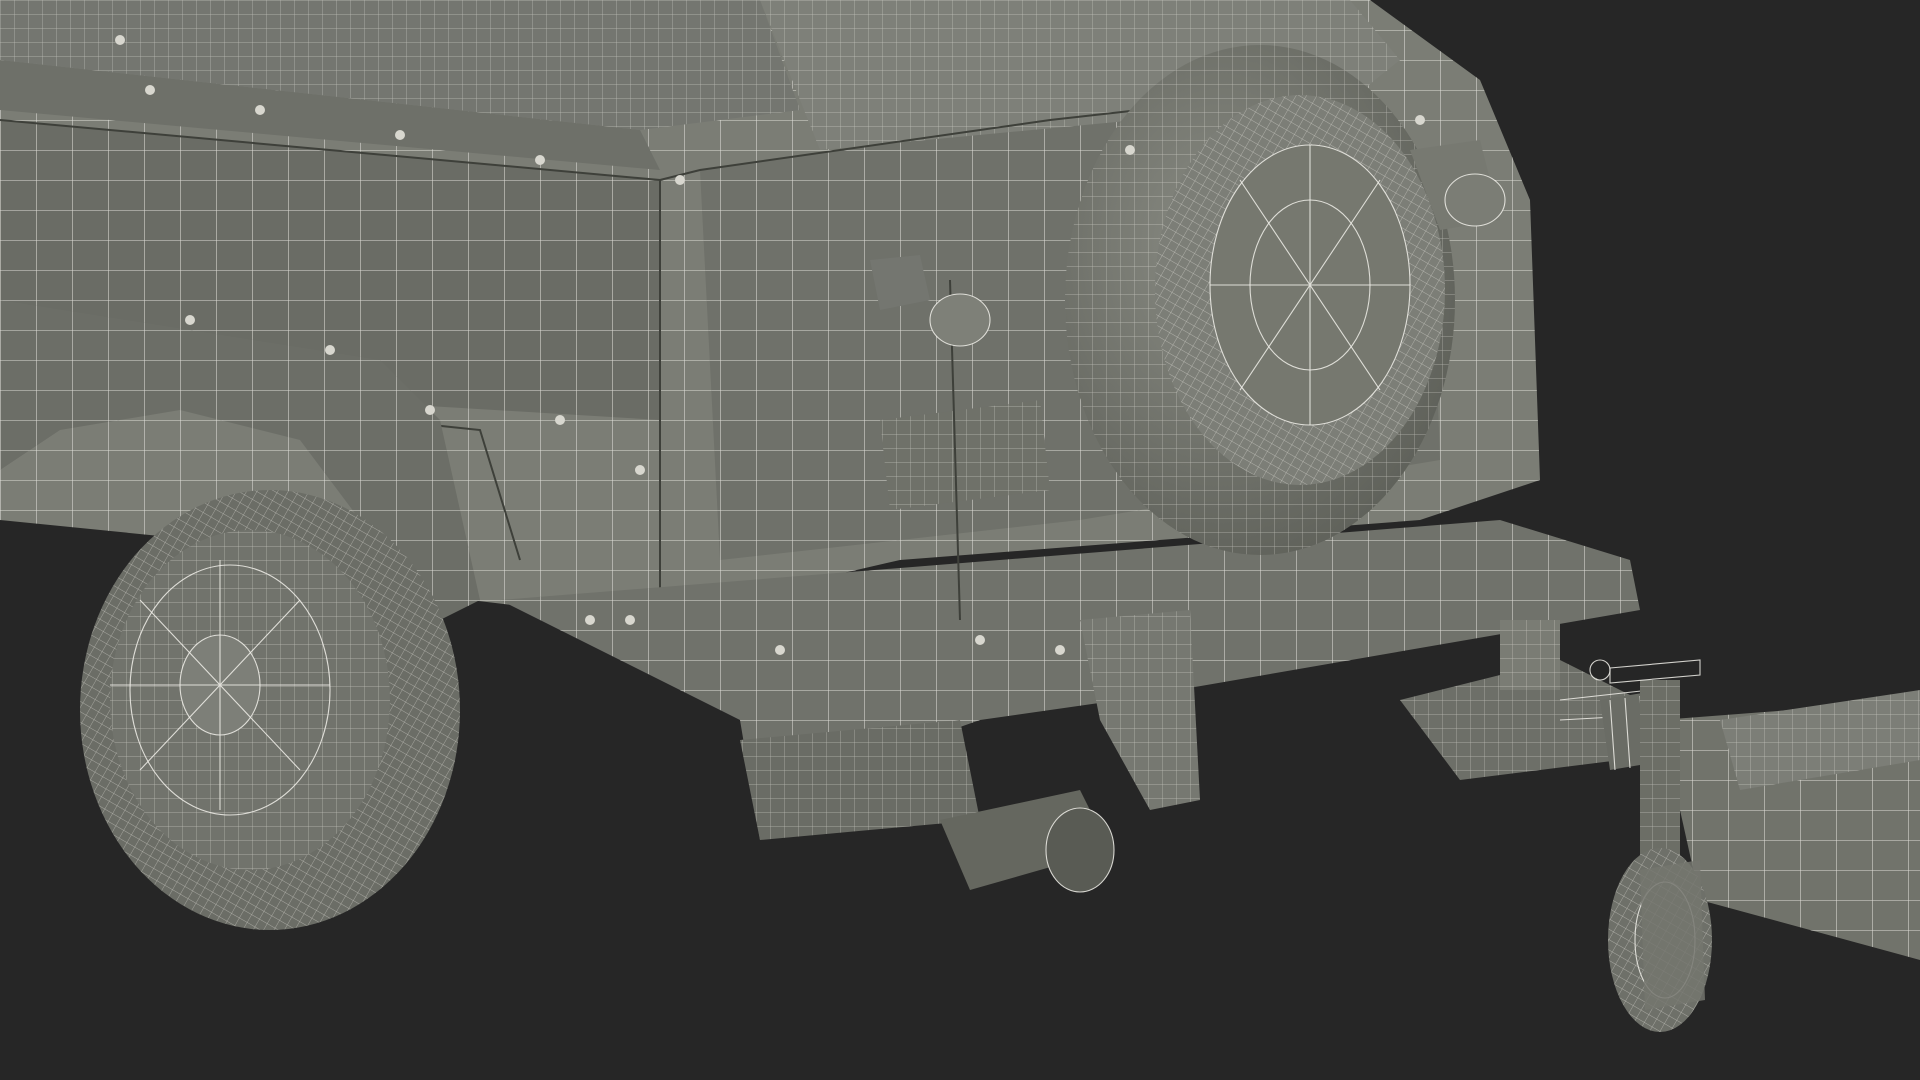 The width and height of the screenshot is (1920, 1080). Describe the element at coordinates (1260, 300) in the screenshot. I see `spare-tire` at that location.